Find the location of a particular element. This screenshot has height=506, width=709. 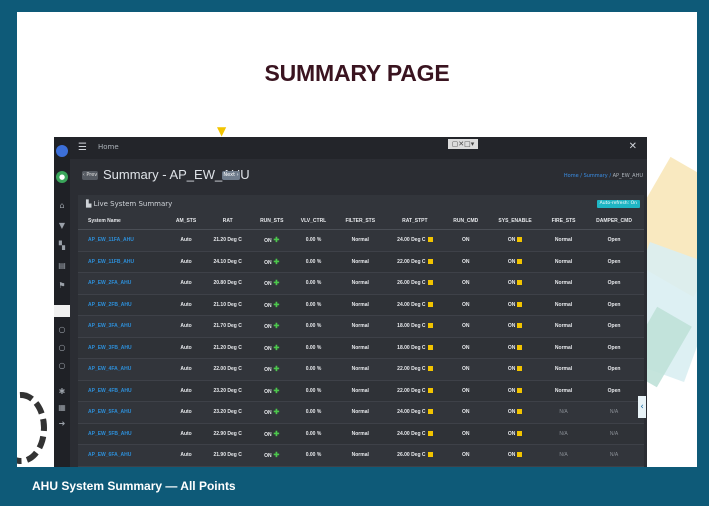

system-name-link: AP_EW_11FA_AHU is located at coordinates (123, 240).